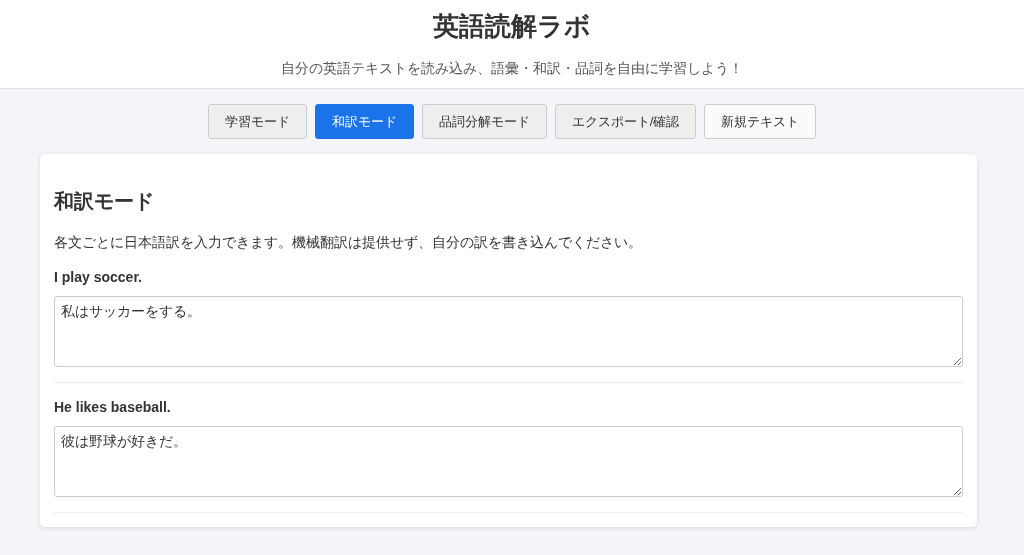  I want to click on translation-field: 私はサッカーをする。, so click(508, 331).